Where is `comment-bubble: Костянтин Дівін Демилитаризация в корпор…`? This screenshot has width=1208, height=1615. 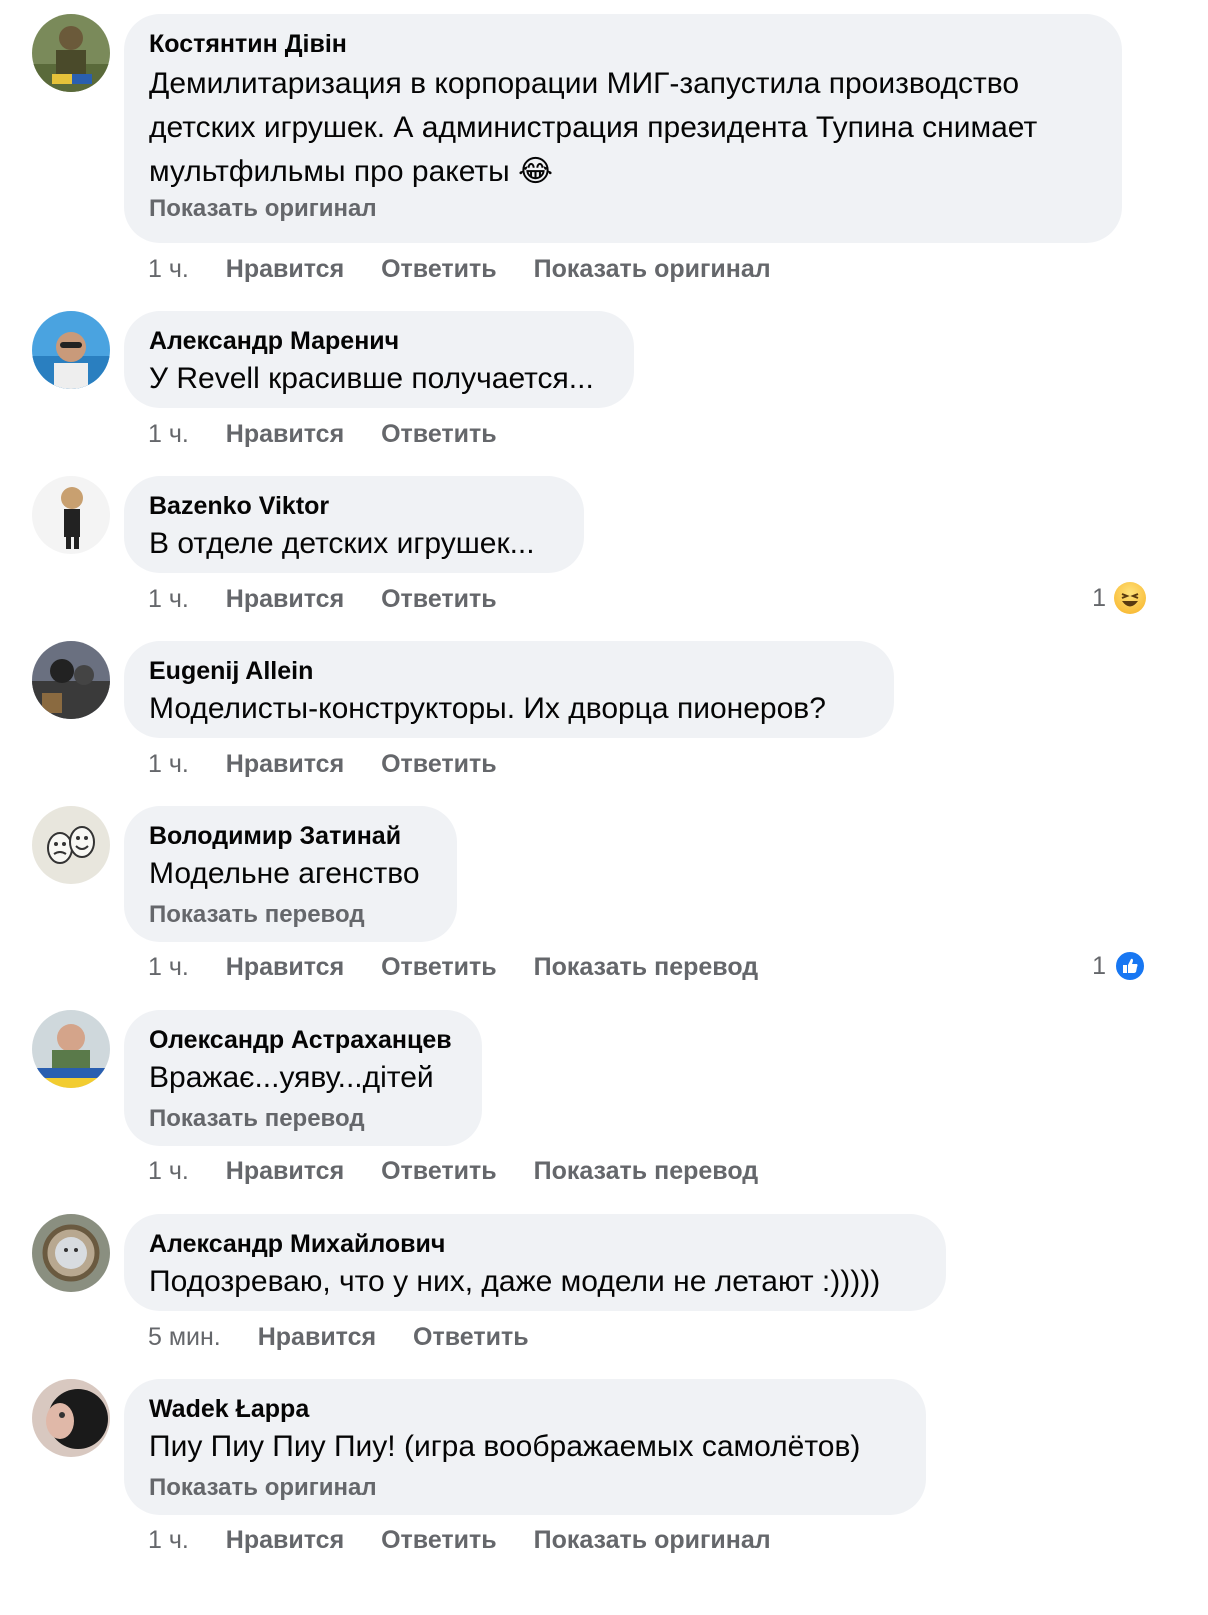 comment-bubble: Костянтин Дівін Демилитаризация в корпор… is located at coordinates (623, 128).